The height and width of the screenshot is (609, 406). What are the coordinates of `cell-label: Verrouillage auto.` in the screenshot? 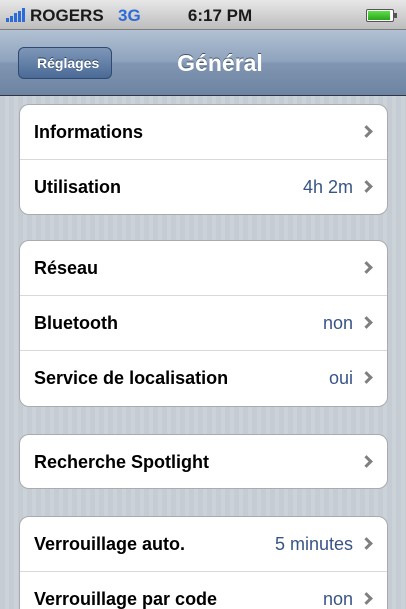 It's located at (110, 544).